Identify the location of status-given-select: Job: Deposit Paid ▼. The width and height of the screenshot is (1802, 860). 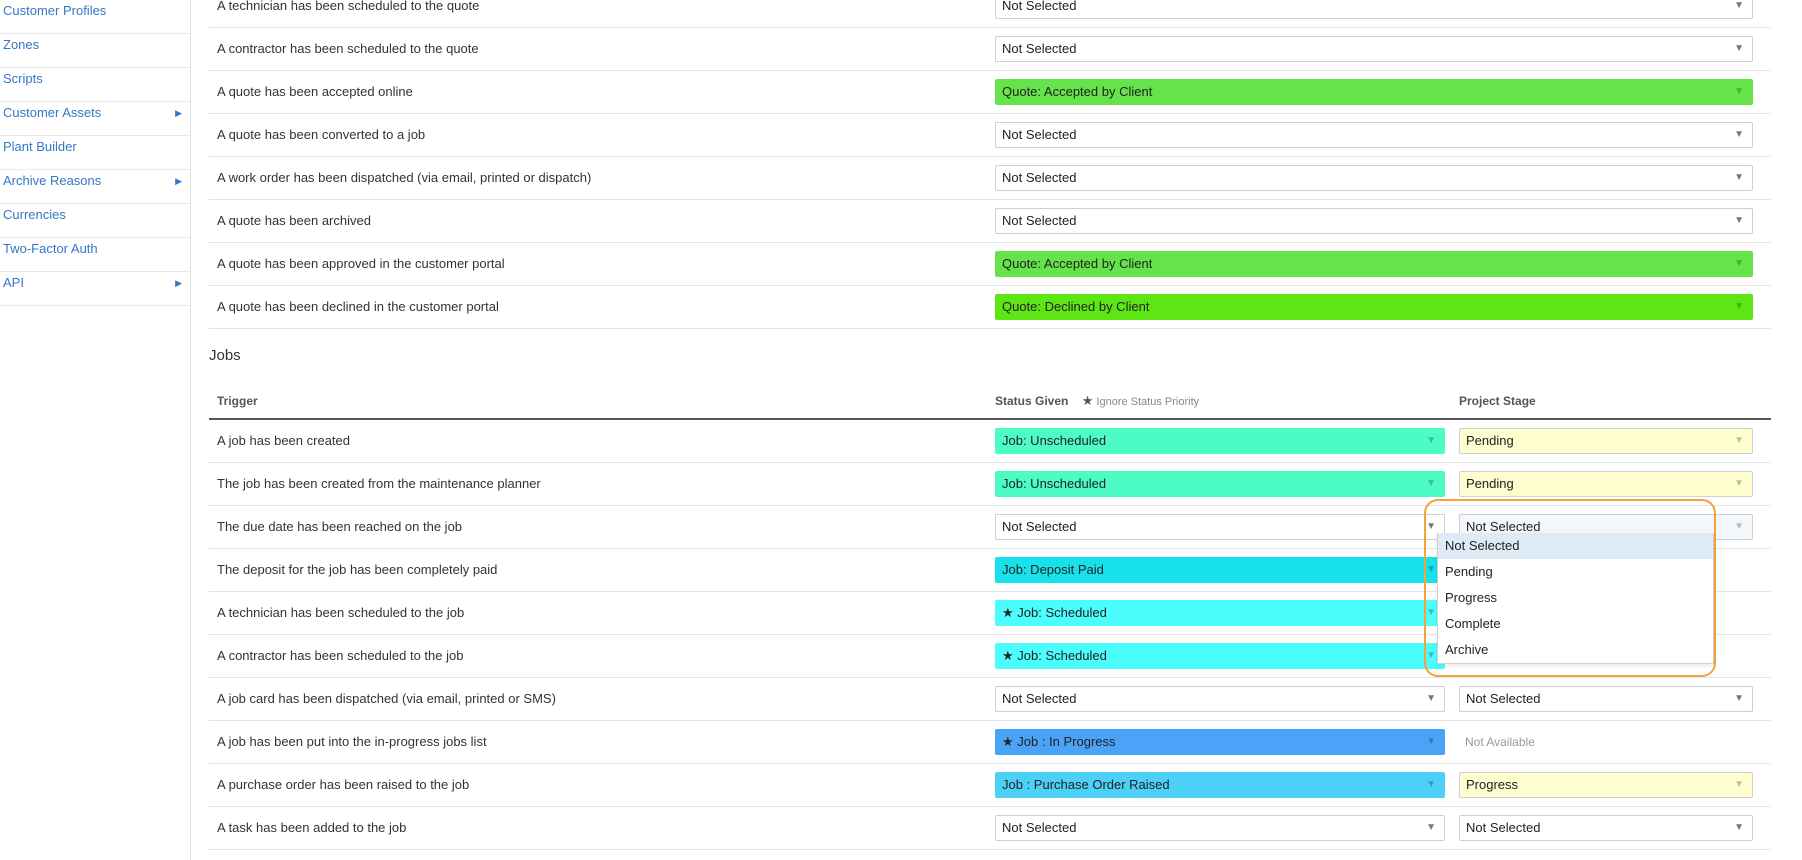
(1220, 570).